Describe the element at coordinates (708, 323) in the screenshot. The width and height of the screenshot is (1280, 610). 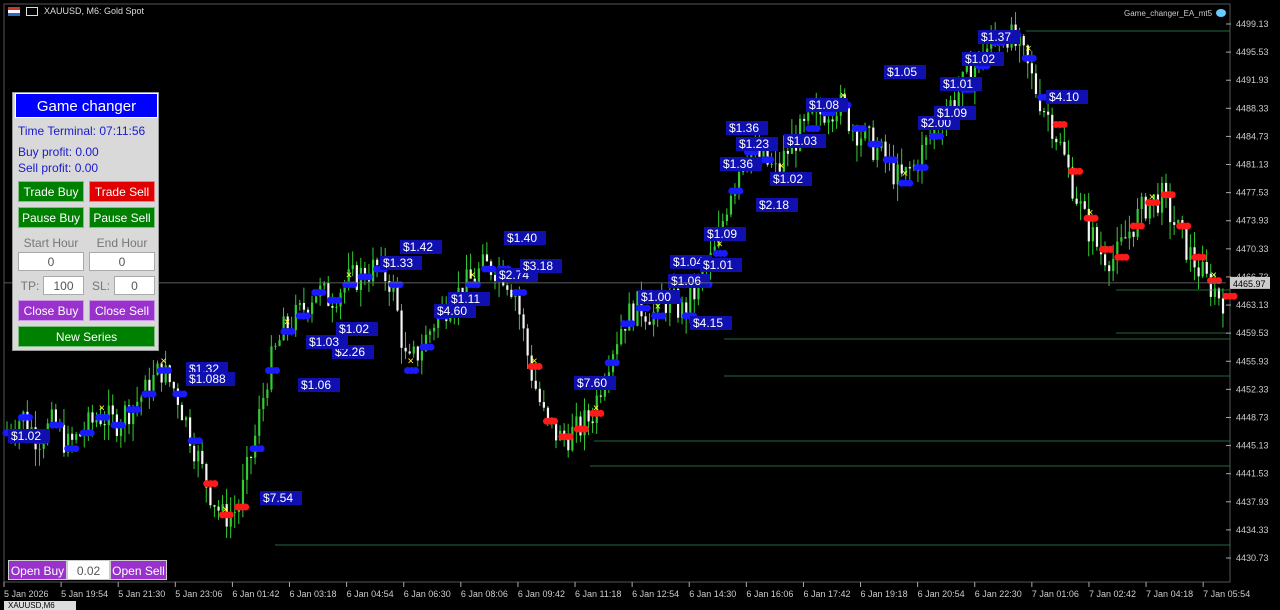
I see `trade-label: $4.15` at that location.